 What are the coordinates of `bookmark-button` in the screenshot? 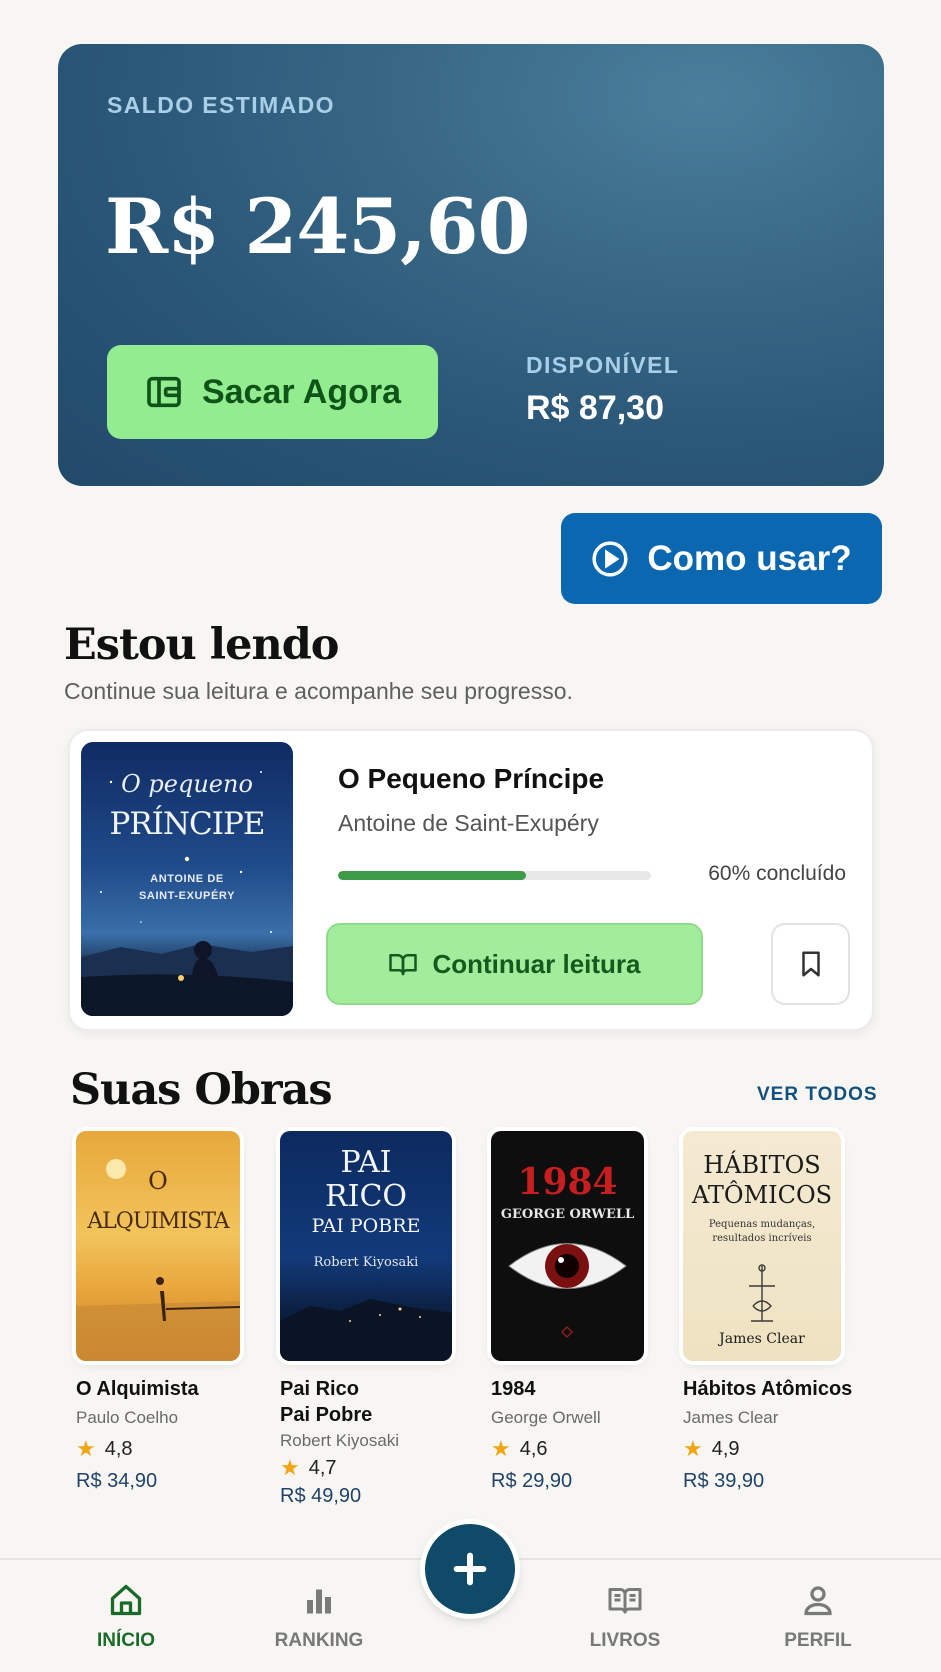 It's located at (810, 964).